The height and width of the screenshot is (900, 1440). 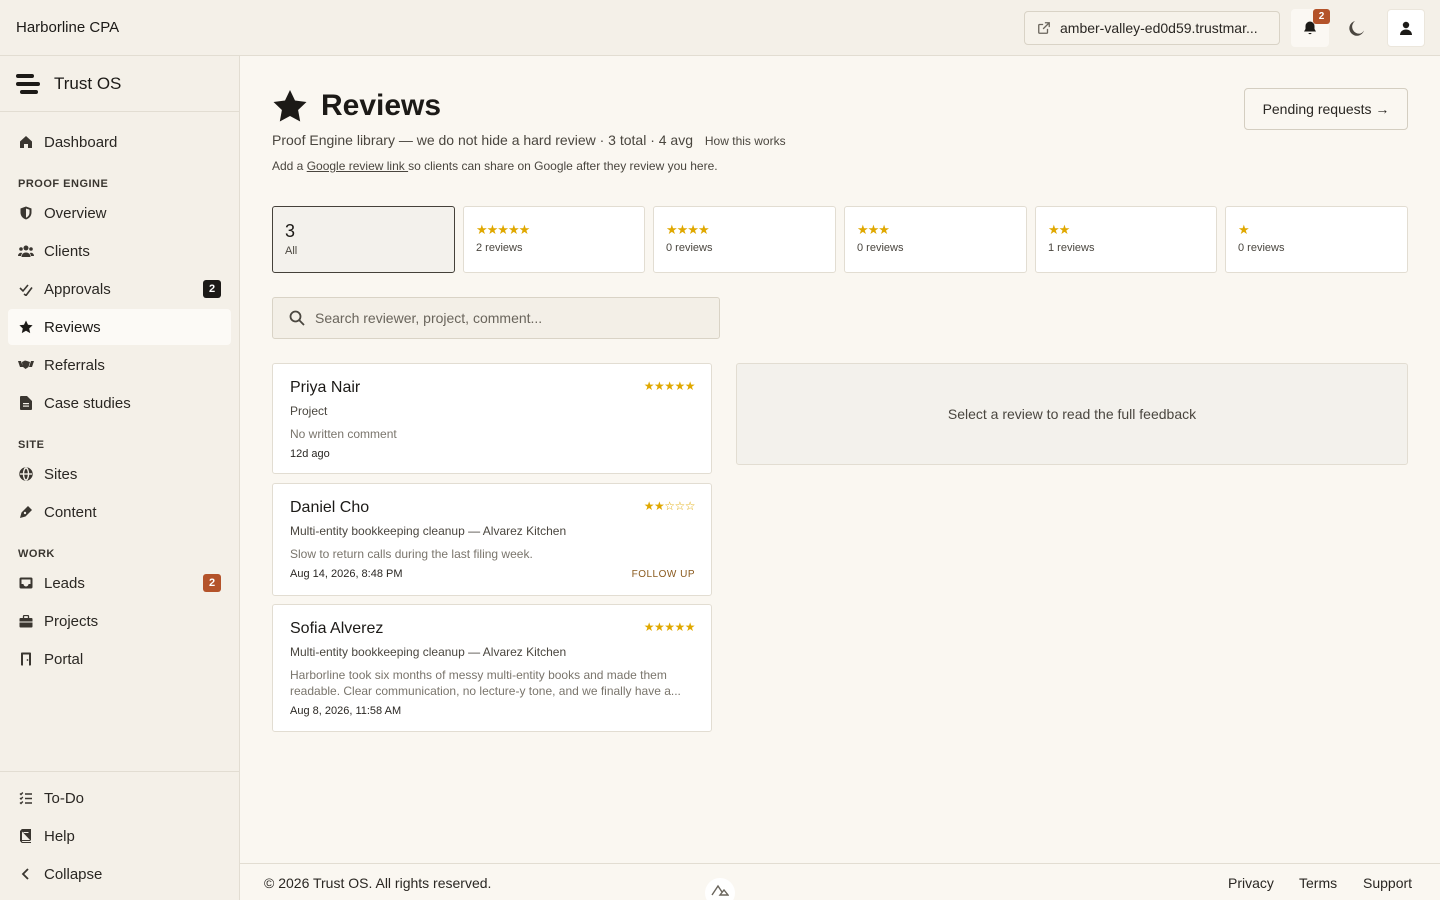 What do you see at coordinates (515, 318) in the screenshot?
I see `search-input` at bounding box center [515, 318].